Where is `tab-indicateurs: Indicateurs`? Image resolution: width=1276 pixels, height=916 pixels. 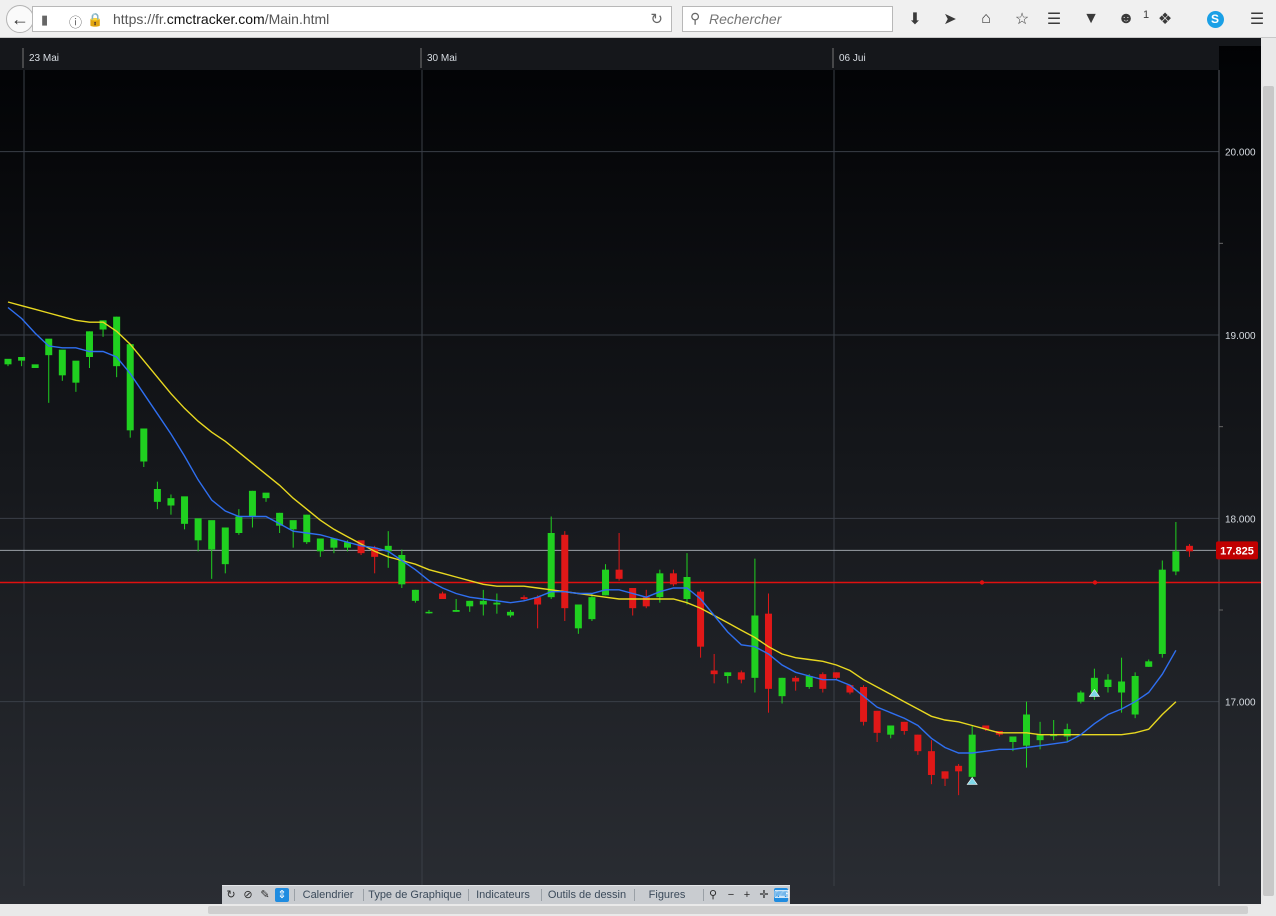
tab-indicateurs: Indicateurs is located at coordinates (503, 895).